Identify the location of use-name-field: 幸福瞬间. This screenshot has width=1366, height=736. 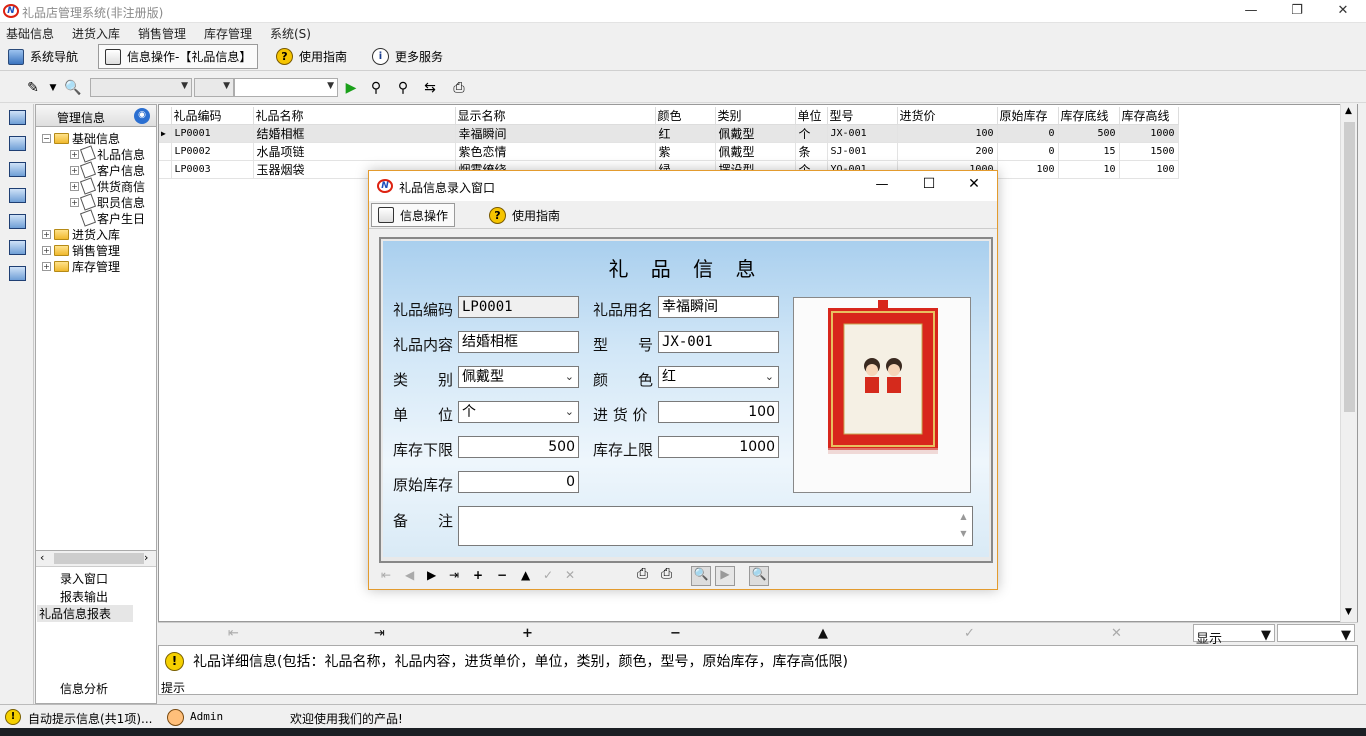
(718, 307).